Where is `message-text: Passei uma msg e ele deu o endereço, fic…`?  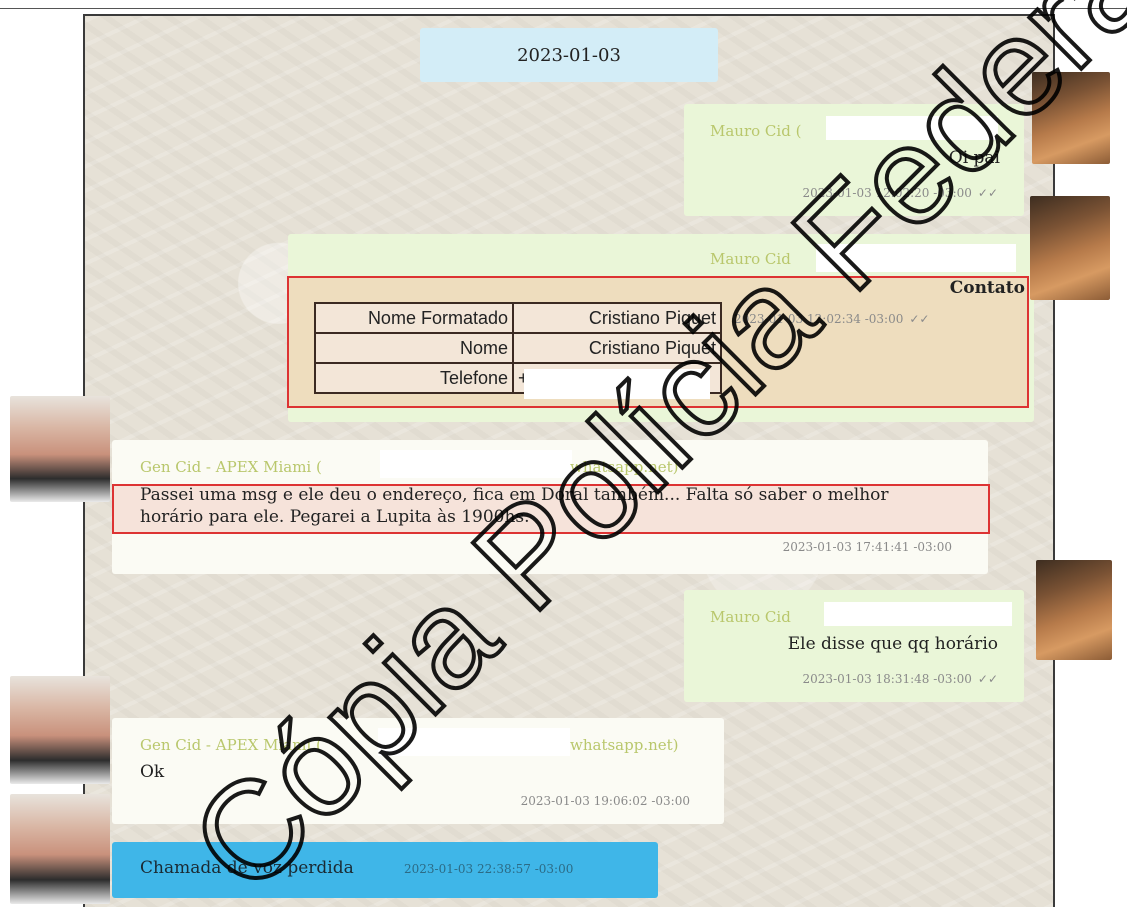 message-text: Passei uma msg e ele deu o endereço, fic… is located at coordinates (514, 506).